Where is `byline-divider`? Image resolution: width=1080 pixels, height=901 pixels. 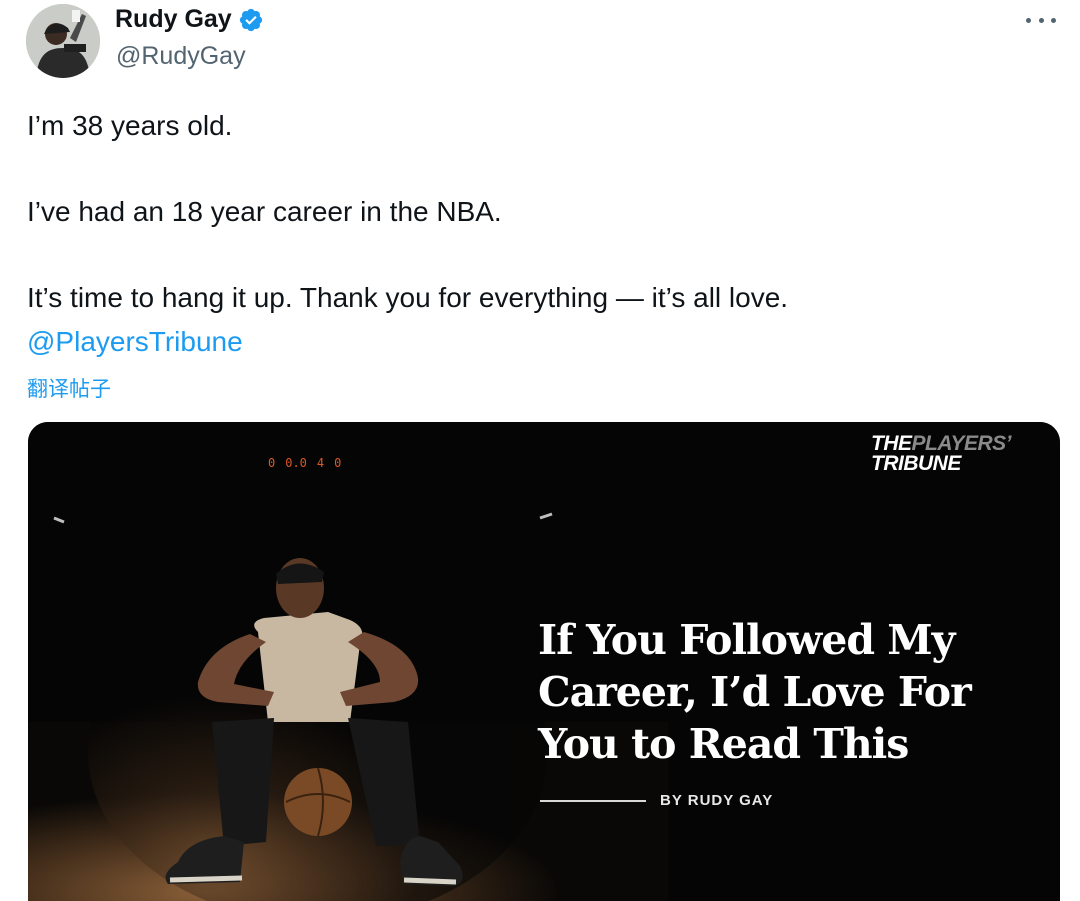
byline-divider is located at coordinates (593, 800).